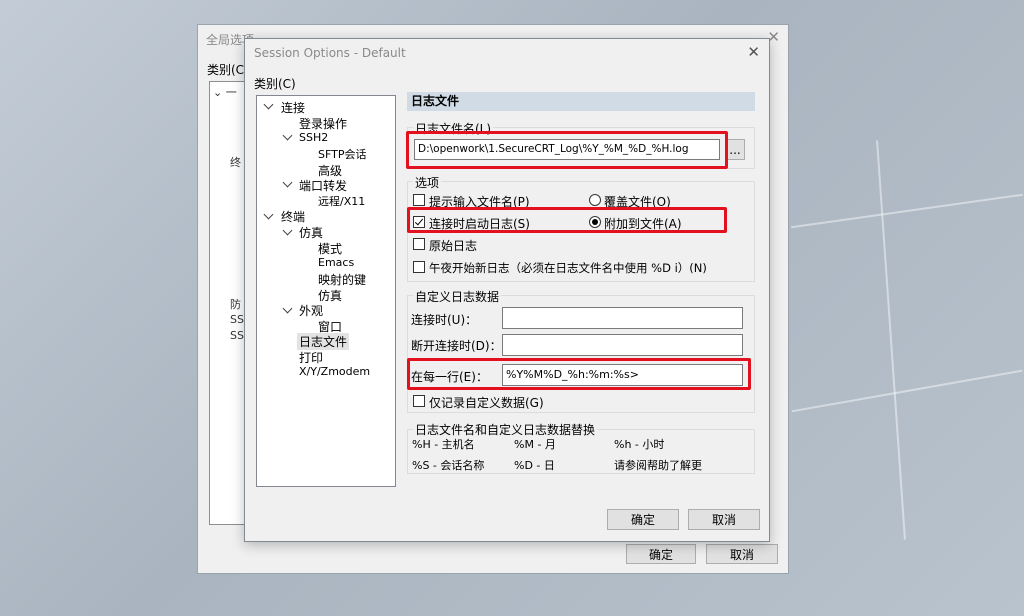 The image size is (1024, 616). Describe the element at coordinates (724, 519) in the screenshot. I see `cancel-button: 取消` at that location.